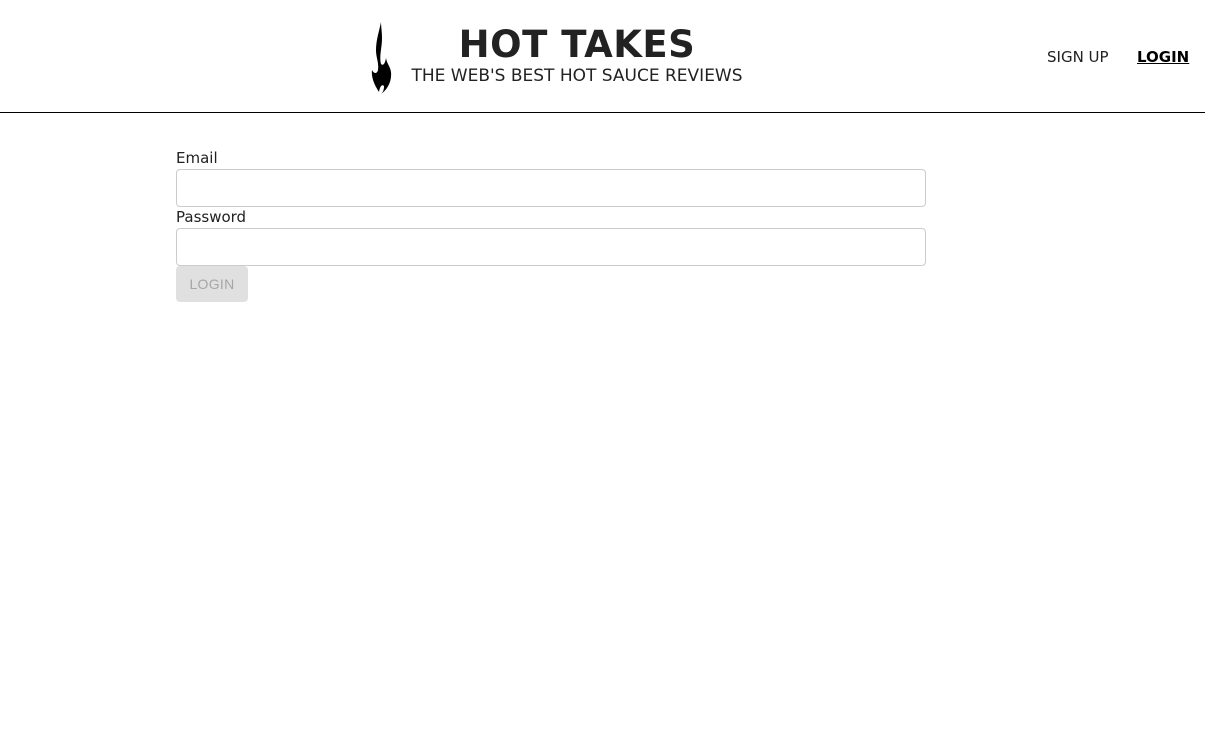 The image size is (1205, 755). What do you see at coordinates (551, 188) in the screenshot?
I see `email-field` at bounding box center [551, 188].